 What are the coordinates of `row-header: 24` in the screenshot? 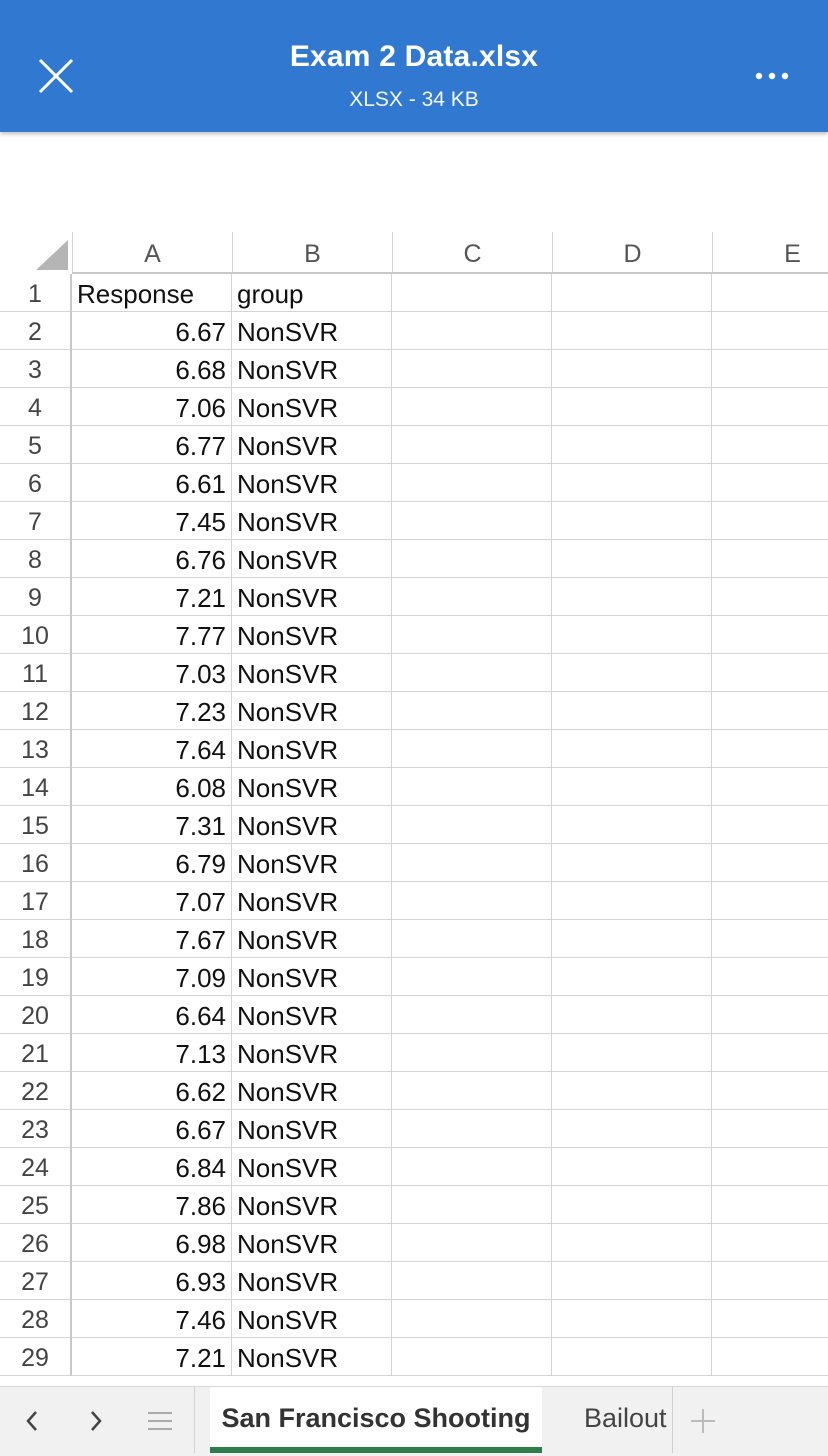 It's located at (36, 1167).